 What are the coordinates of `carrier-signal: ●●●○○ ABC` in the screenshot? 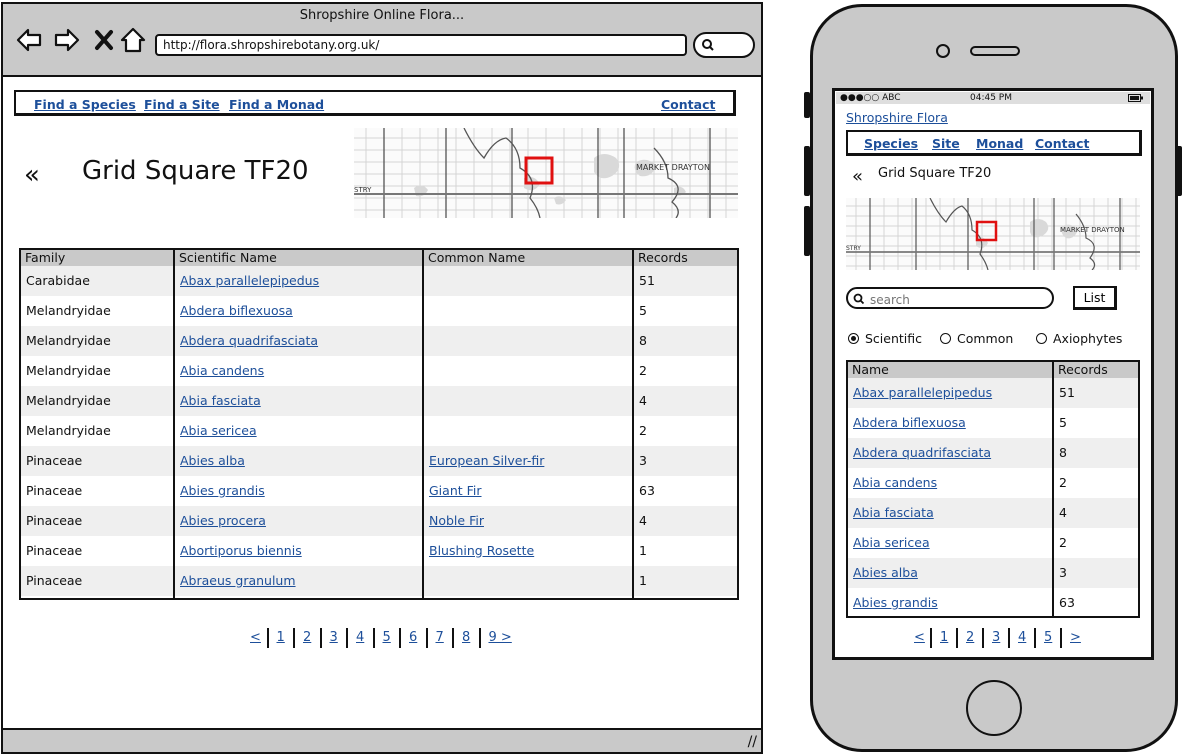 It's located at (870, 98).